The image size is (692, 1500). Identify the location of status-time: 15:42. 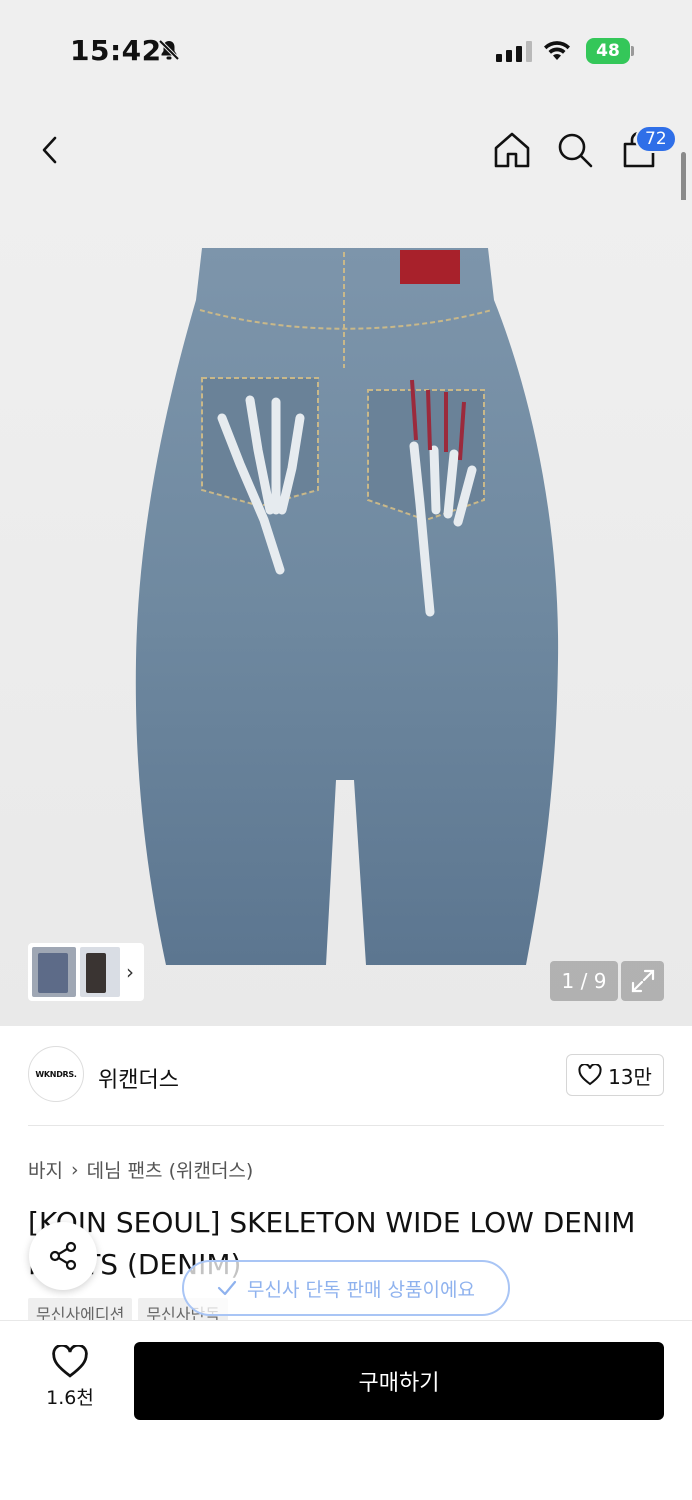
(116, 50).